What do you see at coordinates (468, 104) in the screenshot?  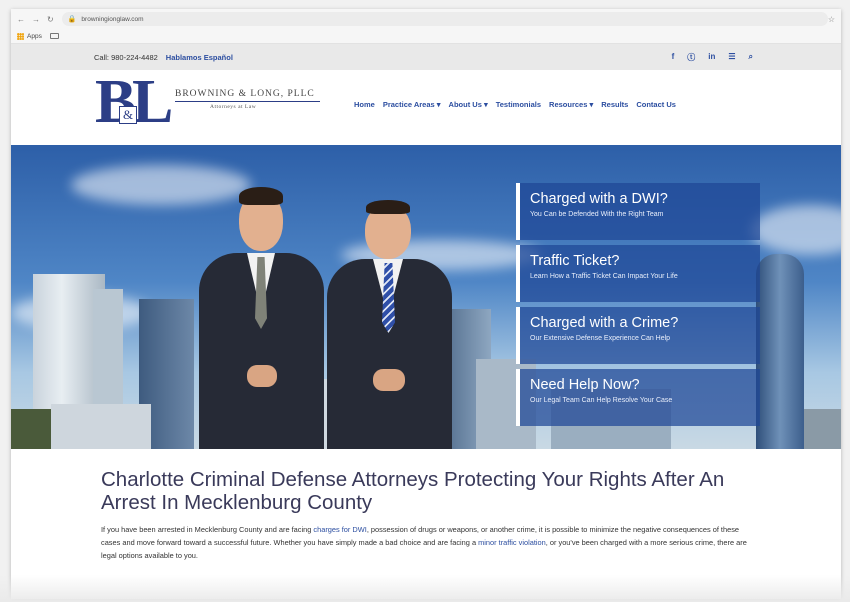 I see `nav-about-us: About Us ▾` at bounding box center [468, 104].